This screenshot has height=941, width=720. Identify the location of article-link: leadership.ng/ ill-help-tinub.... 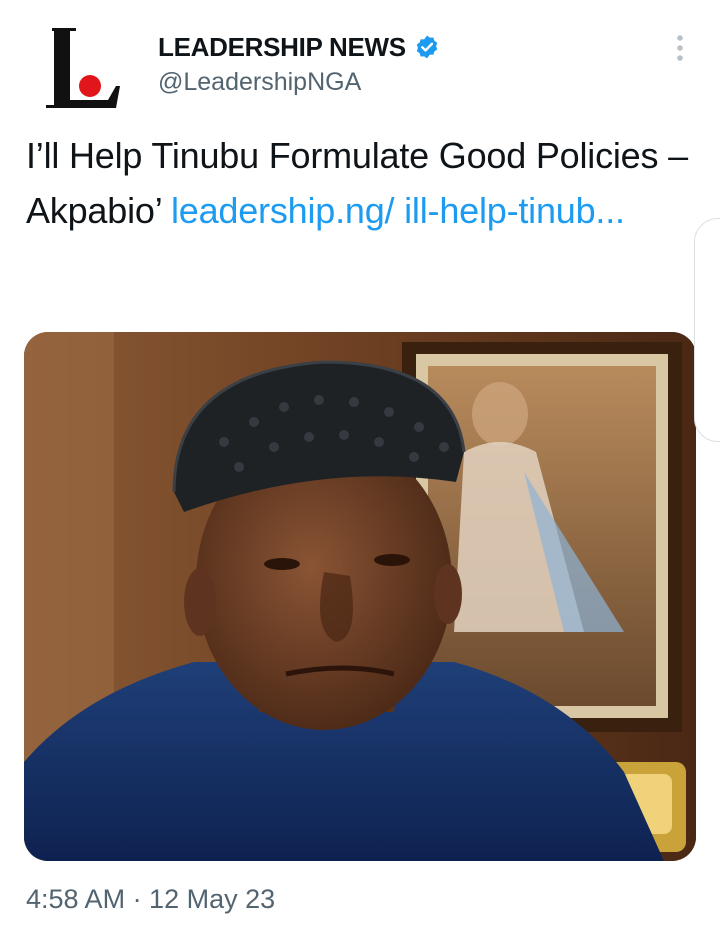
(398, 210).